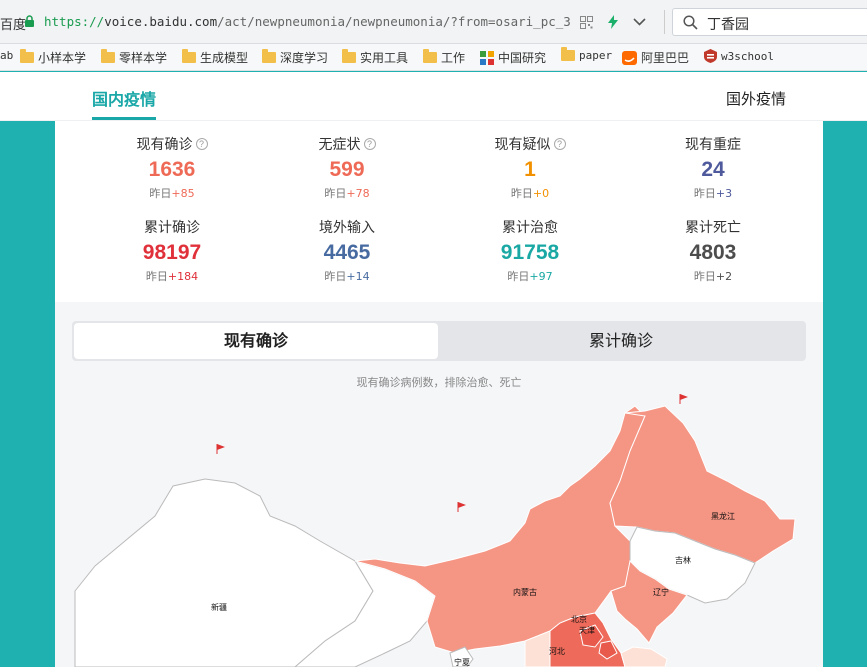  I want to click on bookmark-tools: 实用工具, so click(375, 57).